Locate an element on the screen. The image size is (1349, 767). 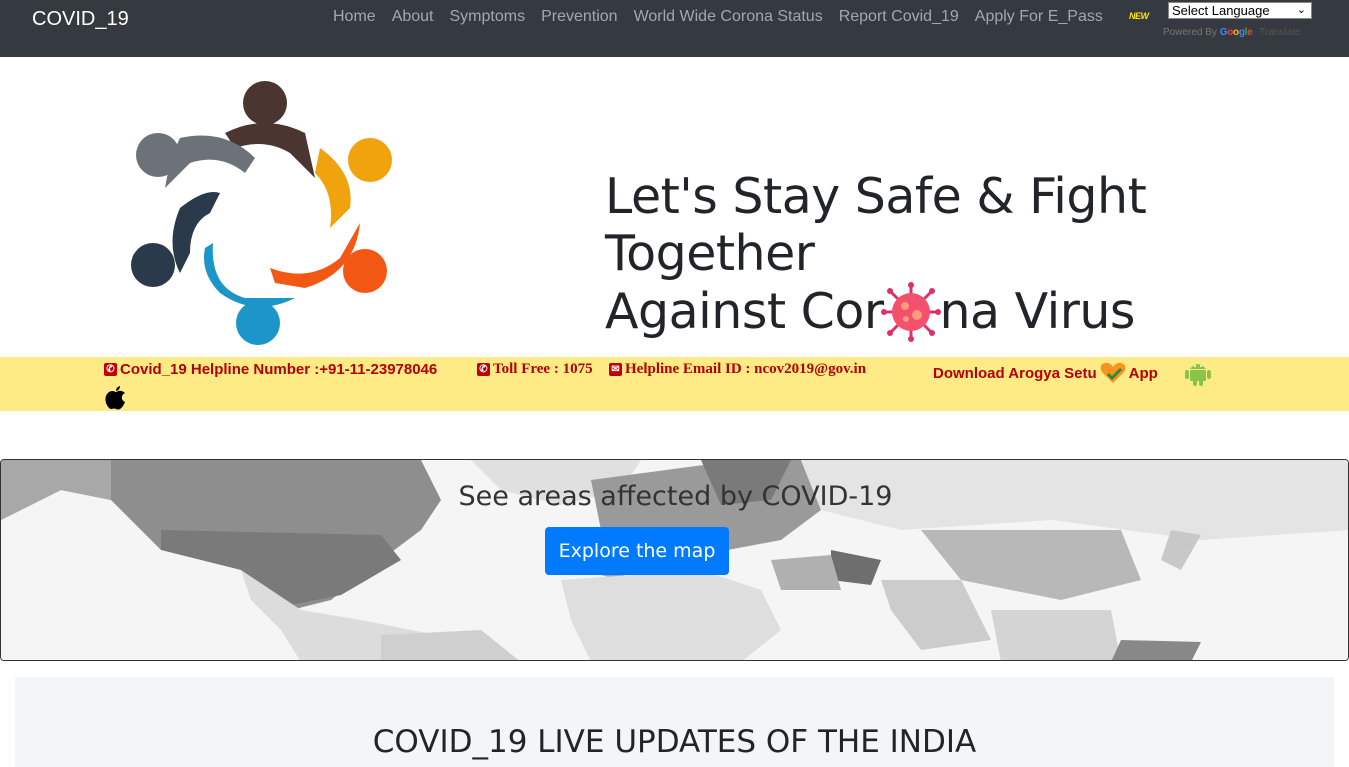
powered-by-label: Powered By is located at coordinates (1190, 32).